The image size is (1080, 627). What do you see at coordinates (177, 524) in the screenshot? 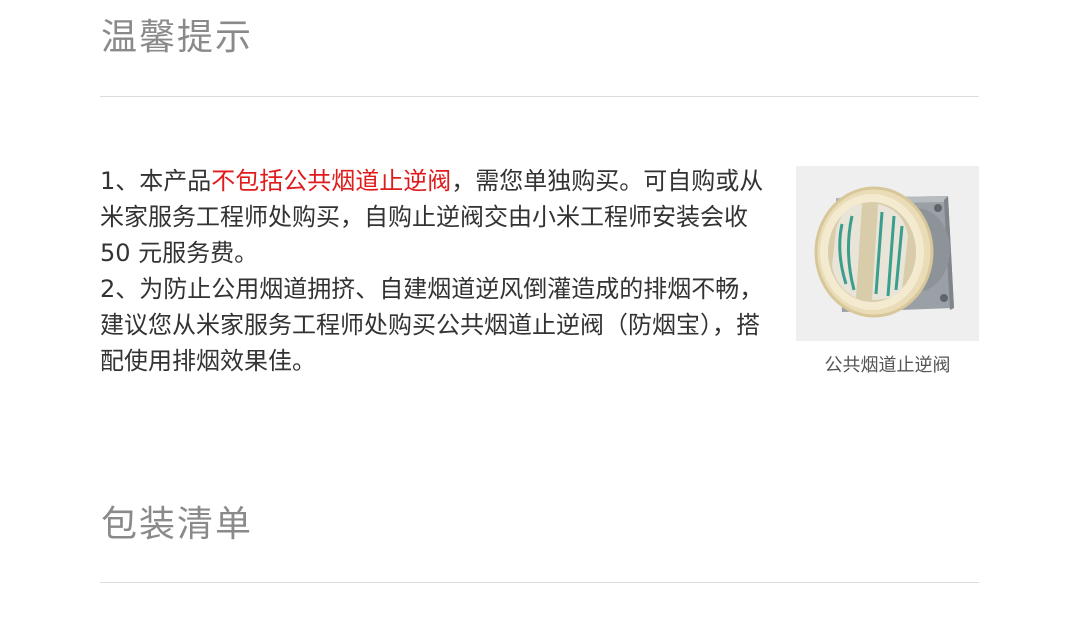
I see `packing-section-title: 包装清单` at bounding box center [177, 524].